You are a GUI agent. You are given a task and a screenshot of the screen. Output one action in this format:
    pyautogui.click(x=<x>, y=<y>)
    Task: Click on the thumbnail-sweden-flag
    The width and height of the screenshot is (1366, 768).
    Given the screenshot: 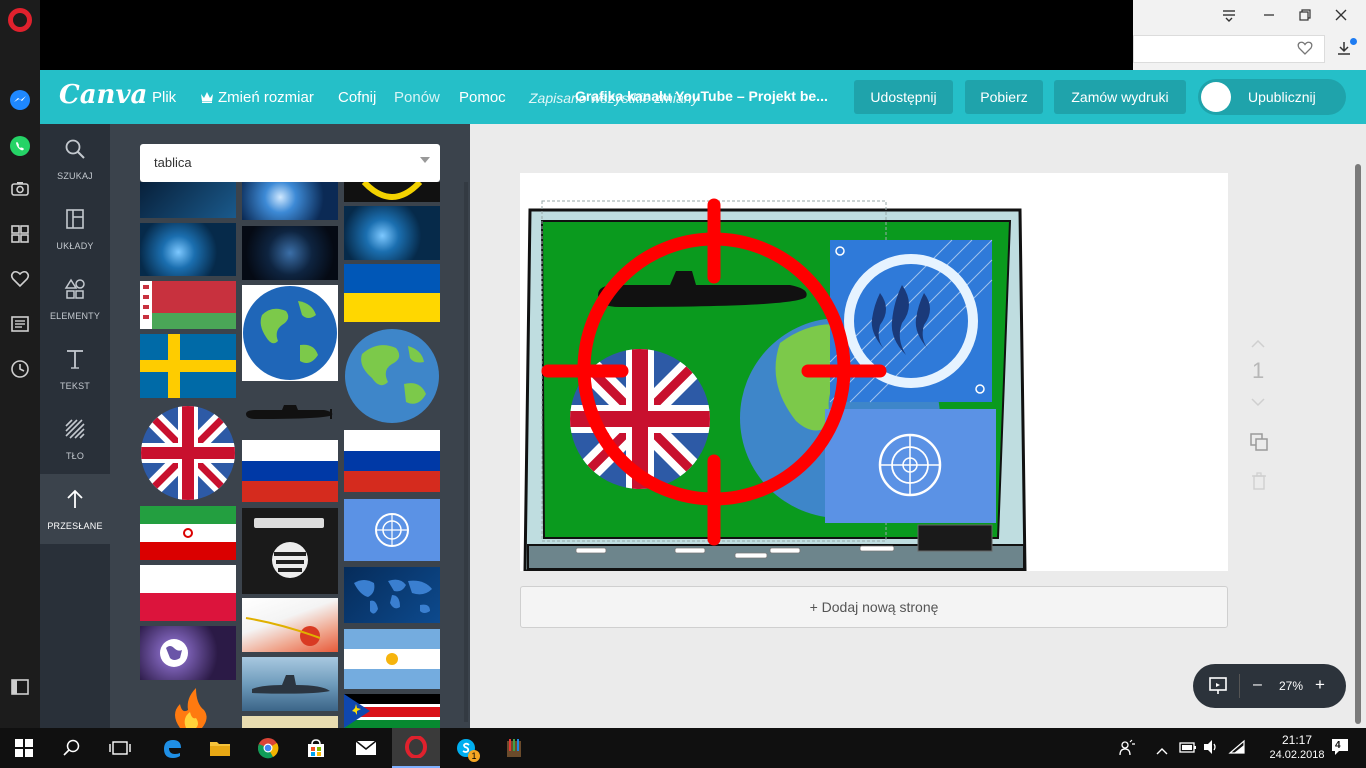 What is the action you would take?
    pyautogui.click(x=188, y=366)
    